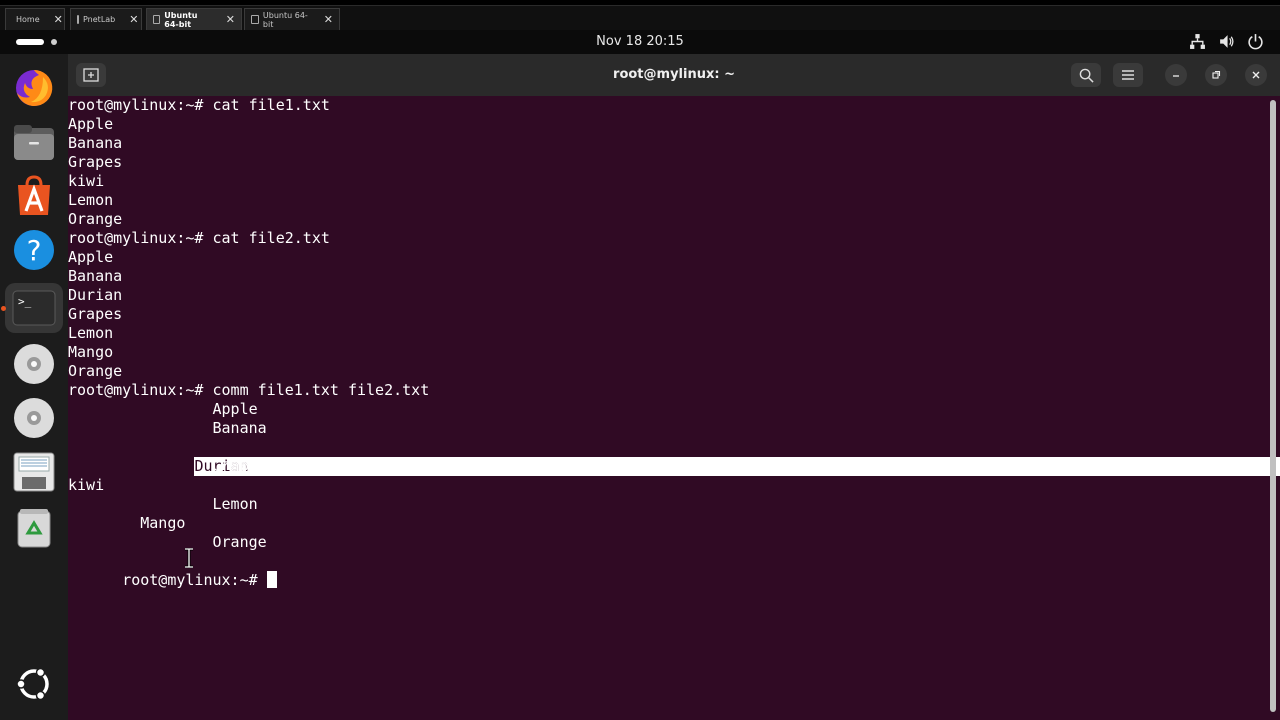 This screenshot has width=1280, height=720. Describe the element at coordinates (189, 558) in the screenshot. I see `ibeam-cursor-icon` at that location.